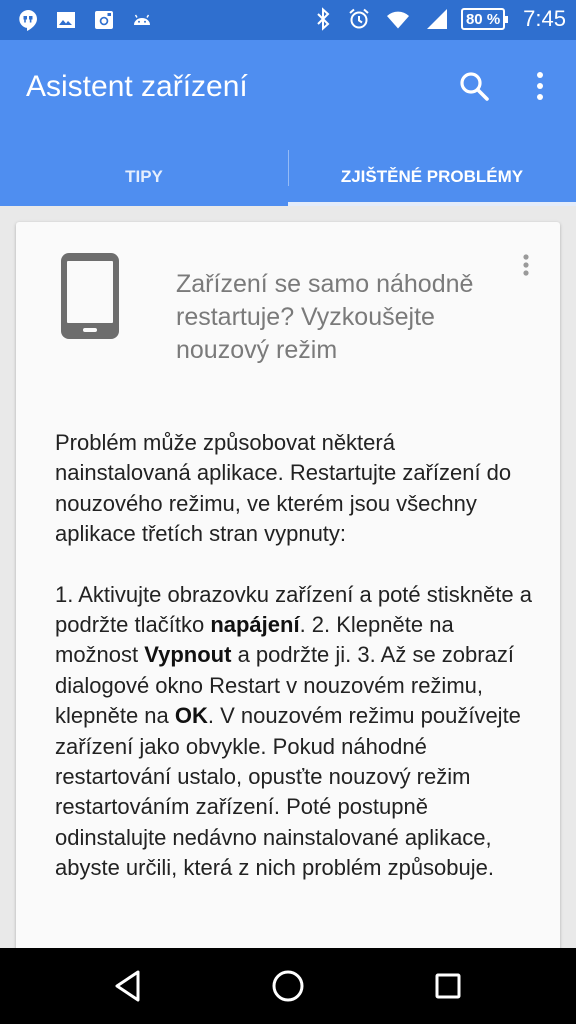 Image resolution: width=576 pixels, height=1024 pixels. Describe the element at coordinates (448, 986) in the screenshot. I see `recents-icon` at that location.